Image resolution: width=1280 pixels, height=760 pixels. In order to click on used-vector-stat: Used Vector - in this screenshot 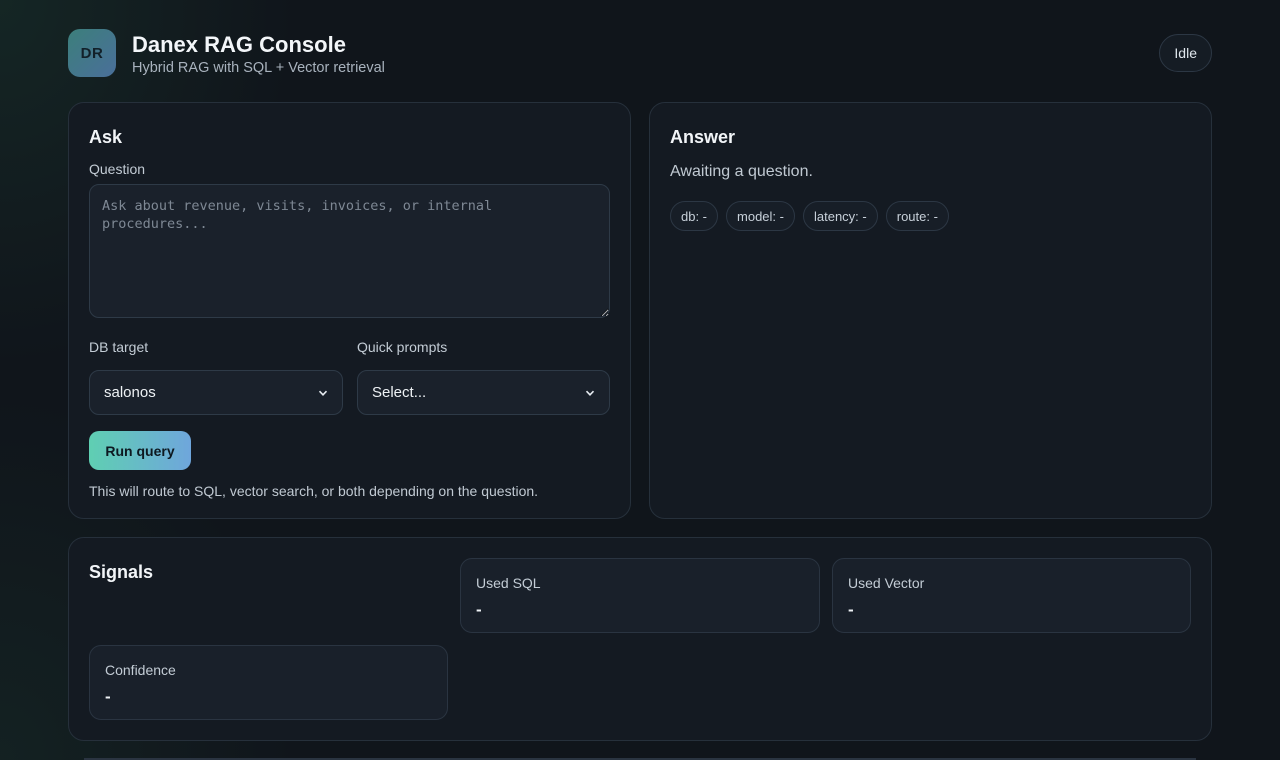, I will do `click(1011, 595)`.